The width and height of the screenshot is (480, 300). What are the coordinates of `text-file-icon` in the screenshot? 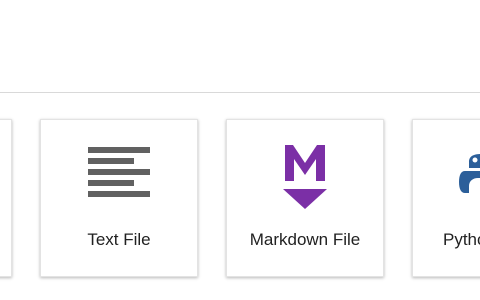 It's located at (119, 176).